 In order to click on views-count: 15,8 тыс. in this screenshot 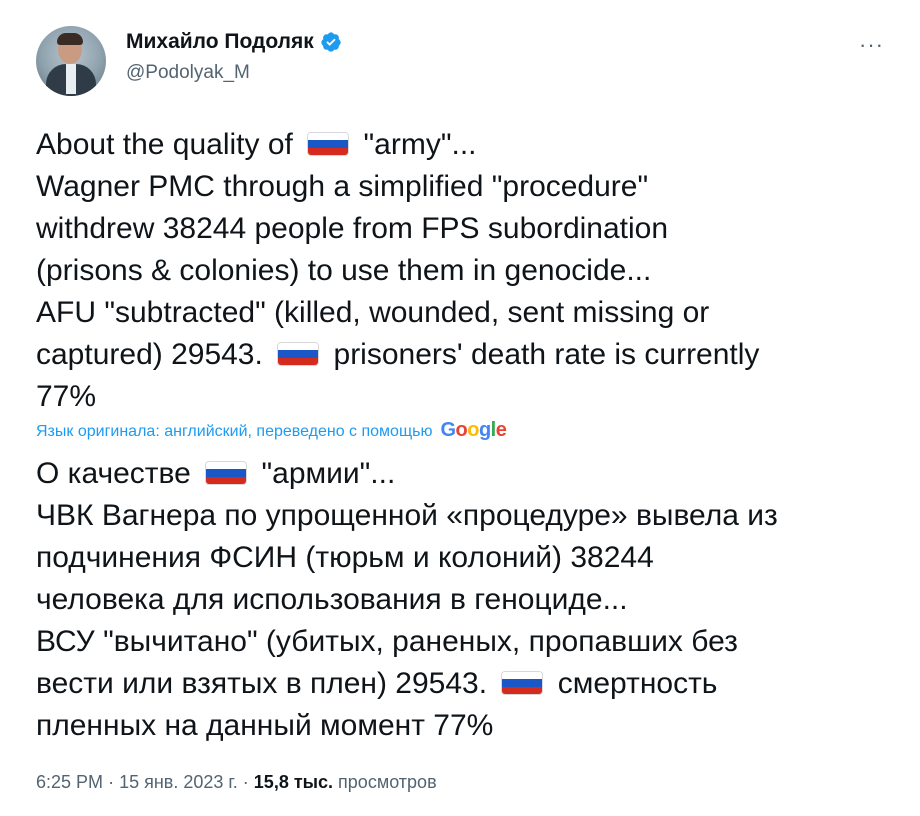, I will do `click(293, 782)`.